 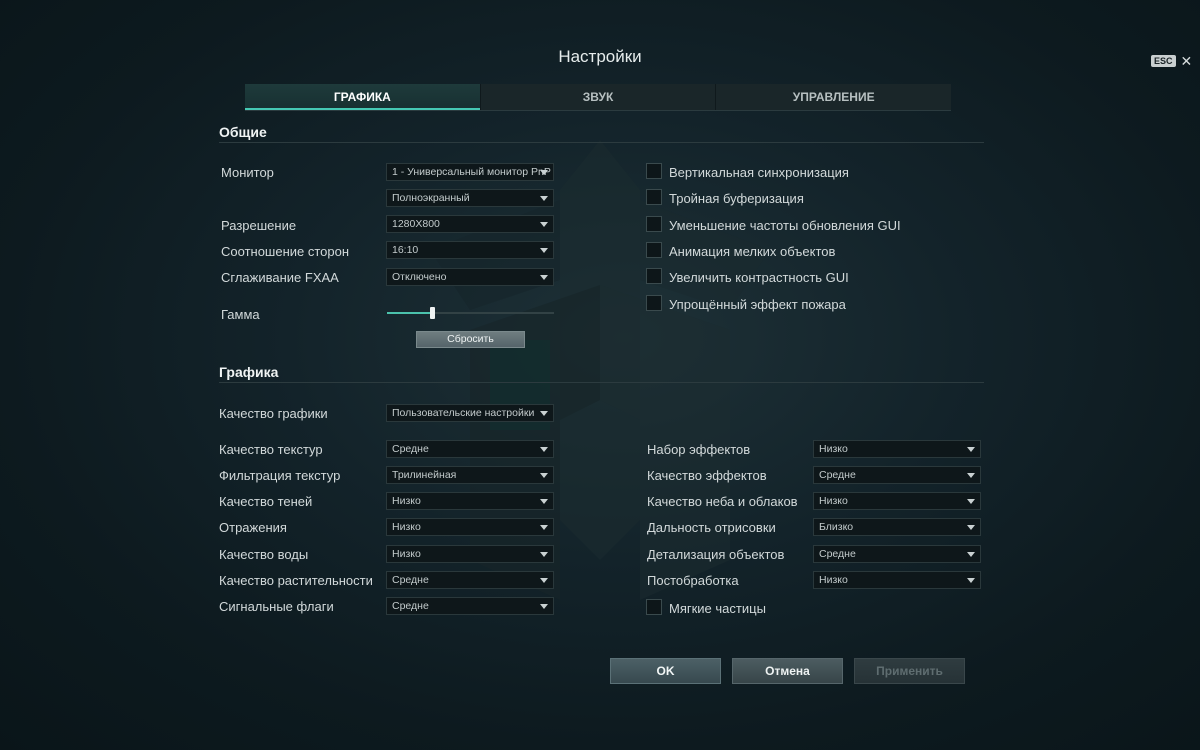 I want to click on draw-distance-value: Близко, so click(x=836, y=527).